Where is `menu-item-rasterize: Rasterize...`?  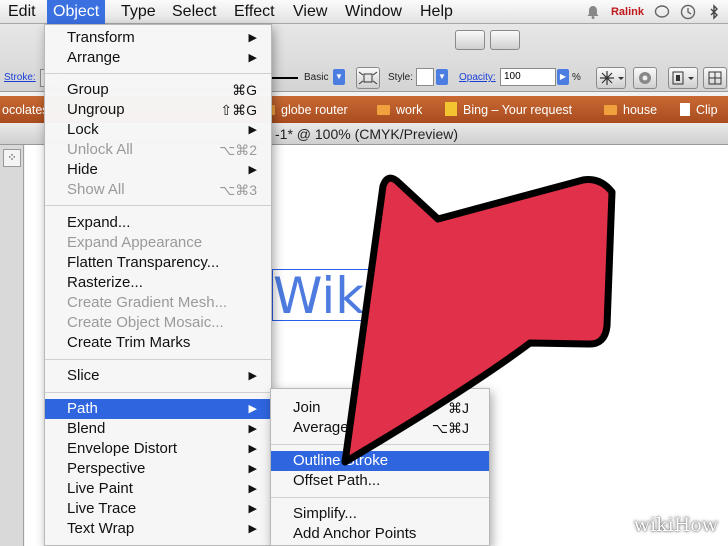 menu-item-rasterize: Rasterize... is located at coordinates (158, 283).